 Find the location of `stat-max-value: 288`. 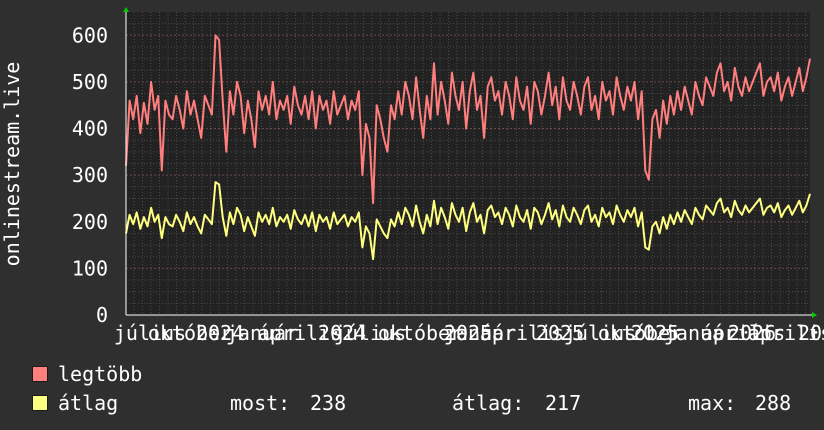

stat-max-value: 288 is located at coordinates (773, 403).